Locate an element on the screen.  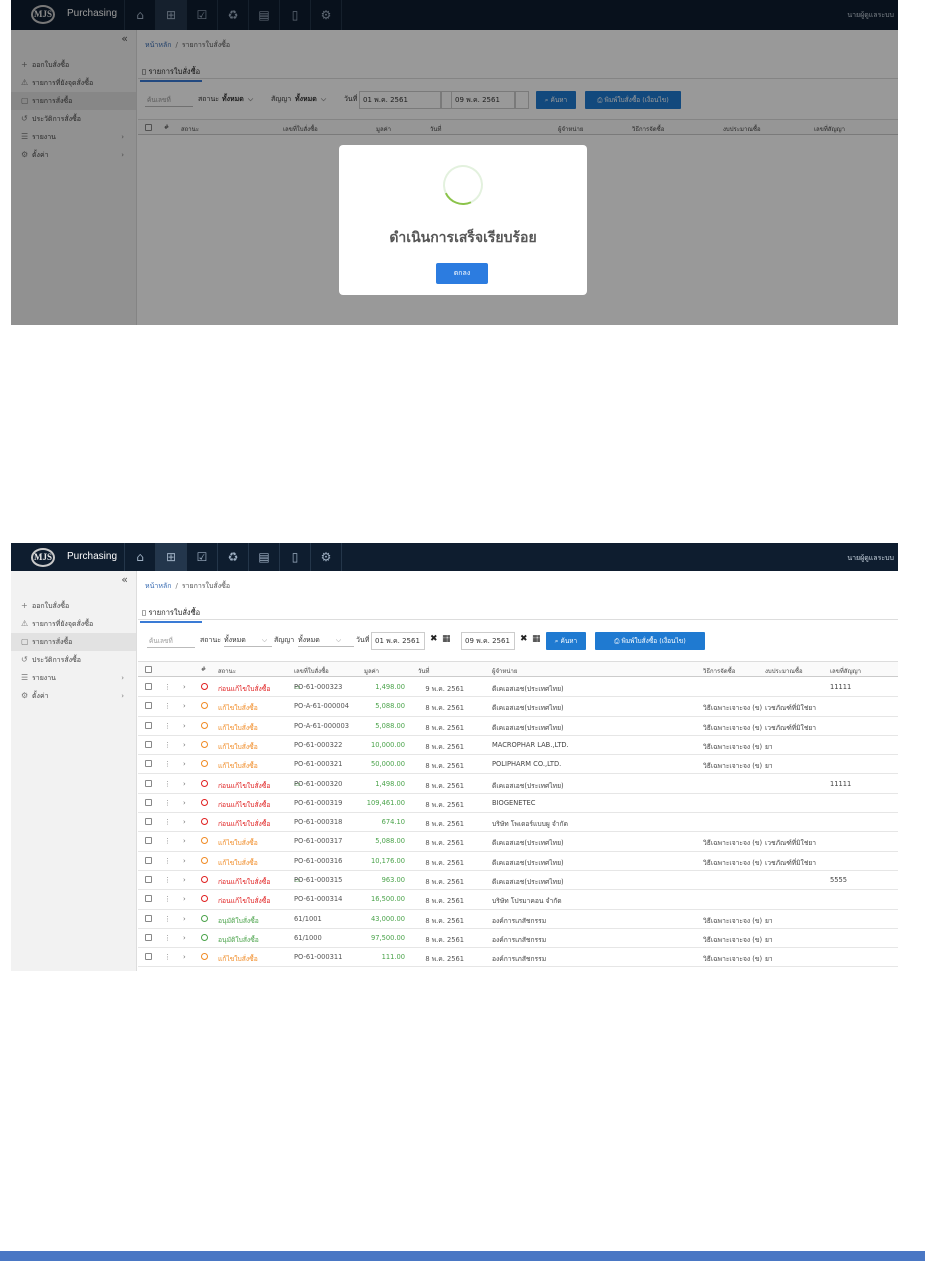
po-number: PO-61-000322 is located at coordinates (318, 745).